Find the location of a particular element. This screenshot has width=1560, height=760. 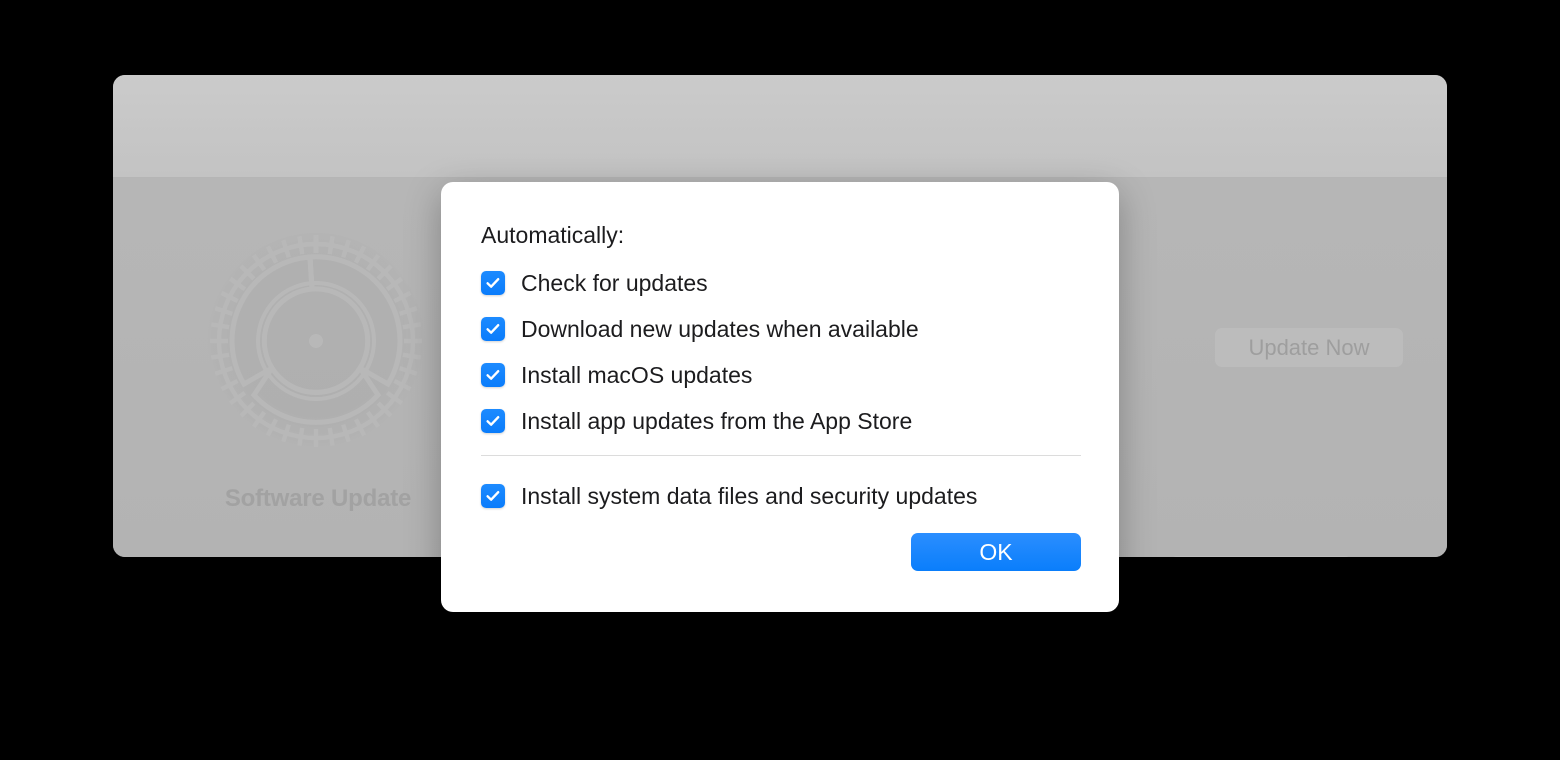

ok-button: OK is located at coordinates (996, 552).